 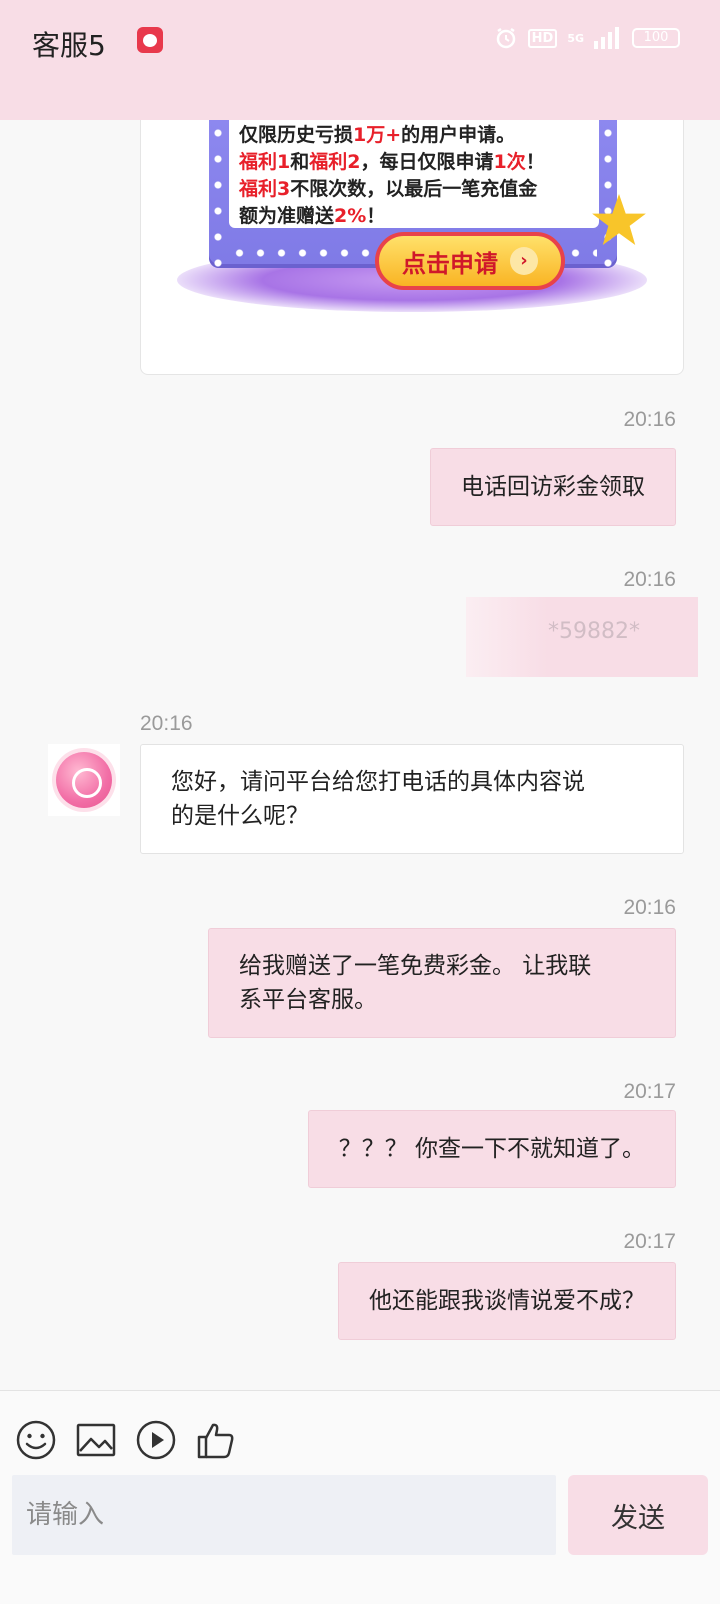 I want to click on chevron-right-icon: ›, so click(x=524, y=261).